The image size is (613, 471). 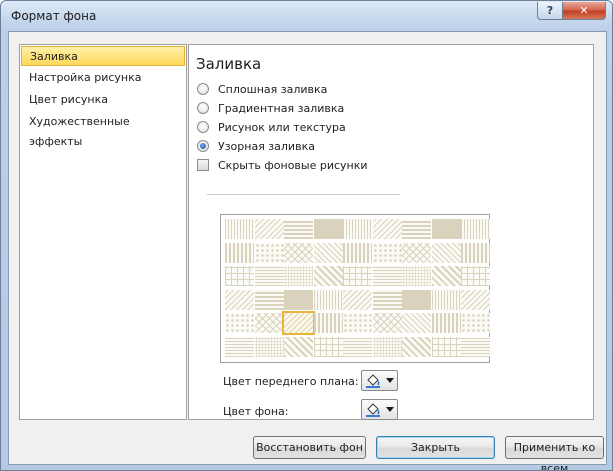 I want to click on nav-item-label: Настройка рисунка, so click(x=85, y=77).